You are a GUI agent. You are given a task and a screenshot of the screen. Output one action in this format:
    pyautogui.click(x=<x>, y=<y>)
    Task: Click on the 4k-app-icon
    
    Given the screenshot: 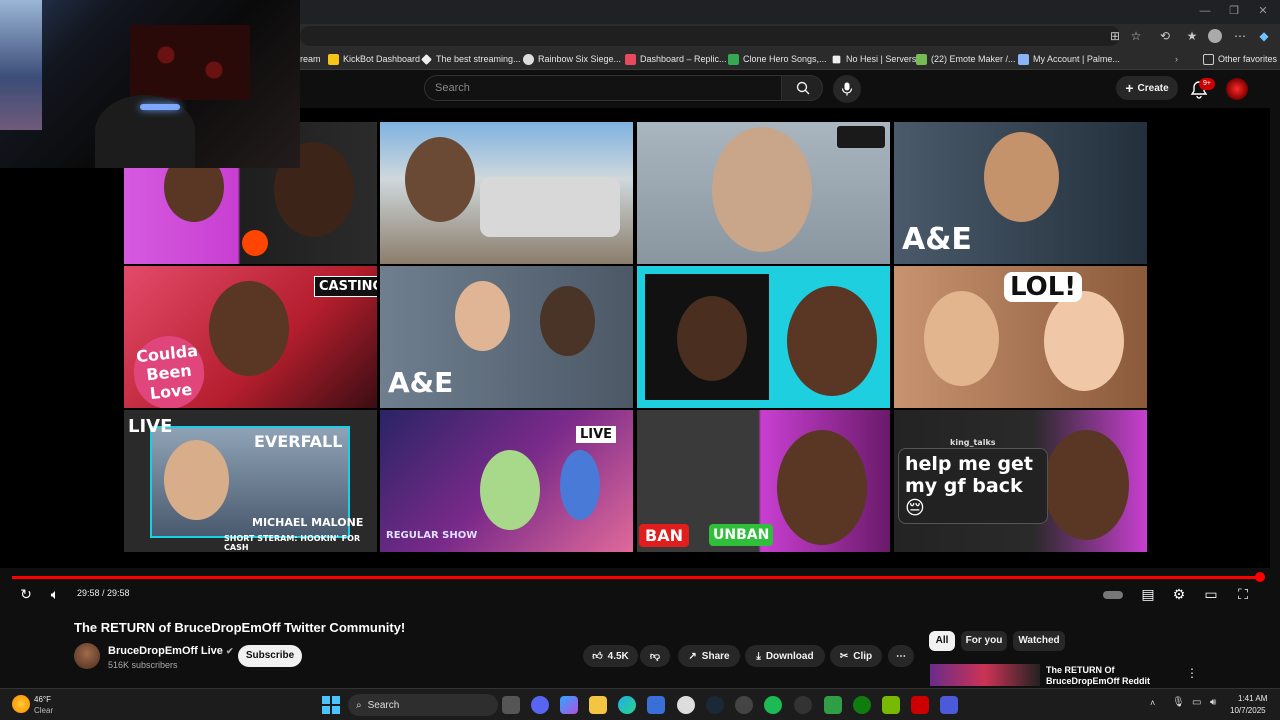 What is the action you would take?
    pyautogui.click(x=803, y=705)
    